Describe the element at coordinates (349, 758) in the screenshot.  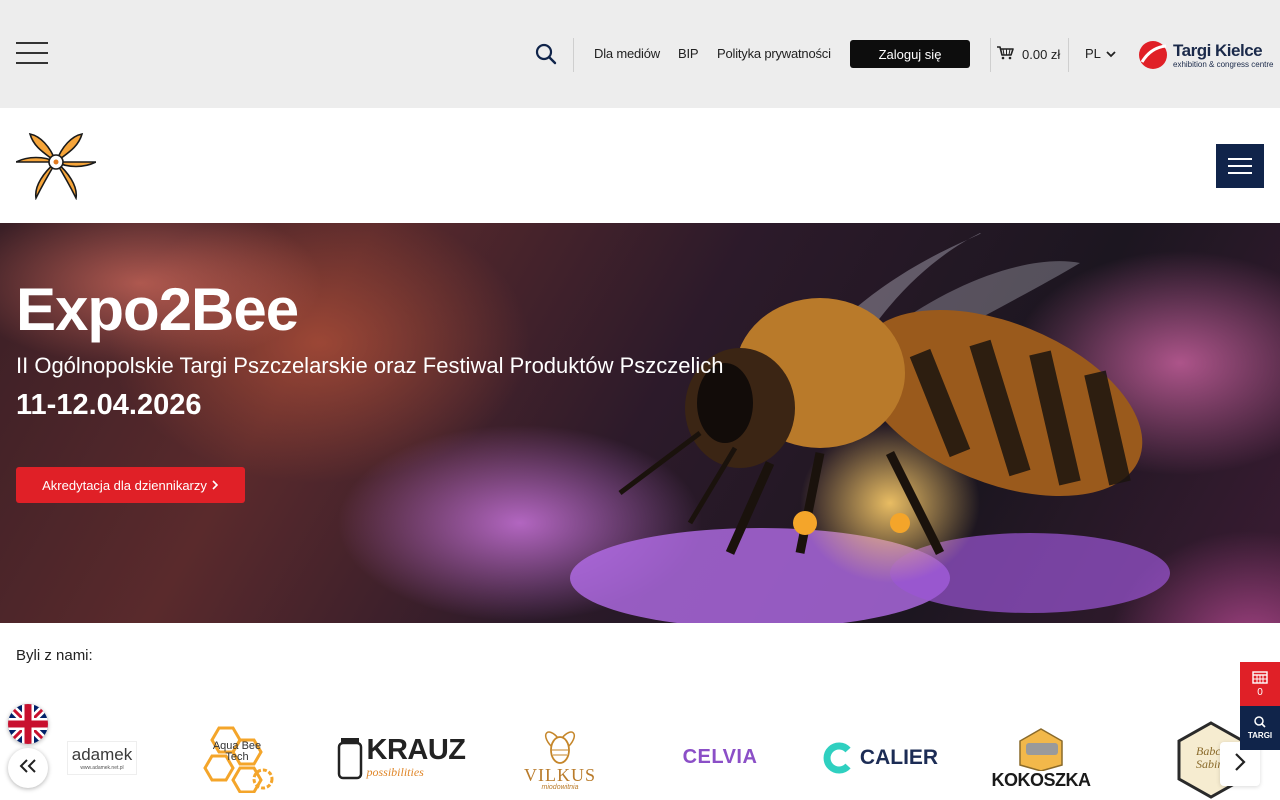
I see `jar-icon` at that location.